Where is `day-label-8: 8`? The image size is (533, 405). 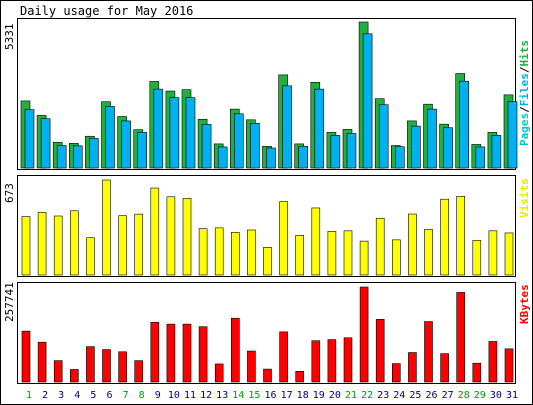
day-label-8: 8 is located at coordinates (142, 395).